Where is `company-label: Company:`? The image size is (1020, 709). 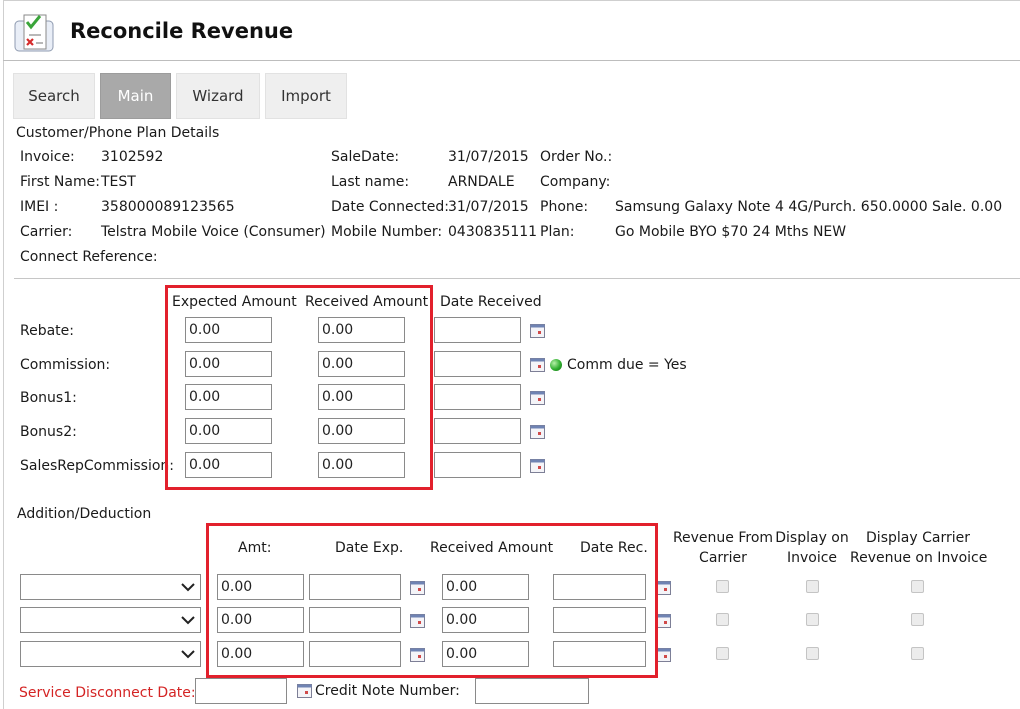
company-label: Company: is located at coordinates (575, 182).